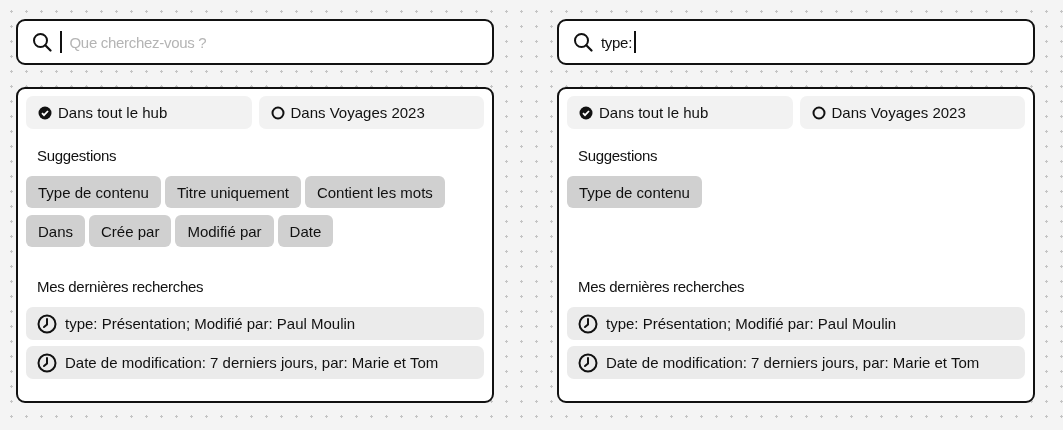 The height and width of the screenshot is (430, 1063). I want to click on suggestion-chip: Contient les mots, so click(374, 192).